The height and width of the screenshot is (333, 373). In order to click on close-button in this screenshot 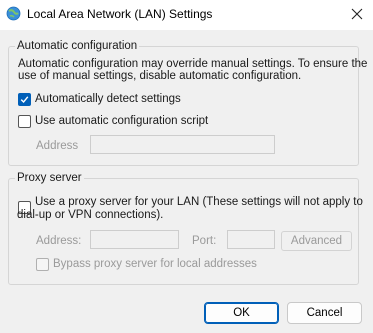, I will do `click(358, 15)`.